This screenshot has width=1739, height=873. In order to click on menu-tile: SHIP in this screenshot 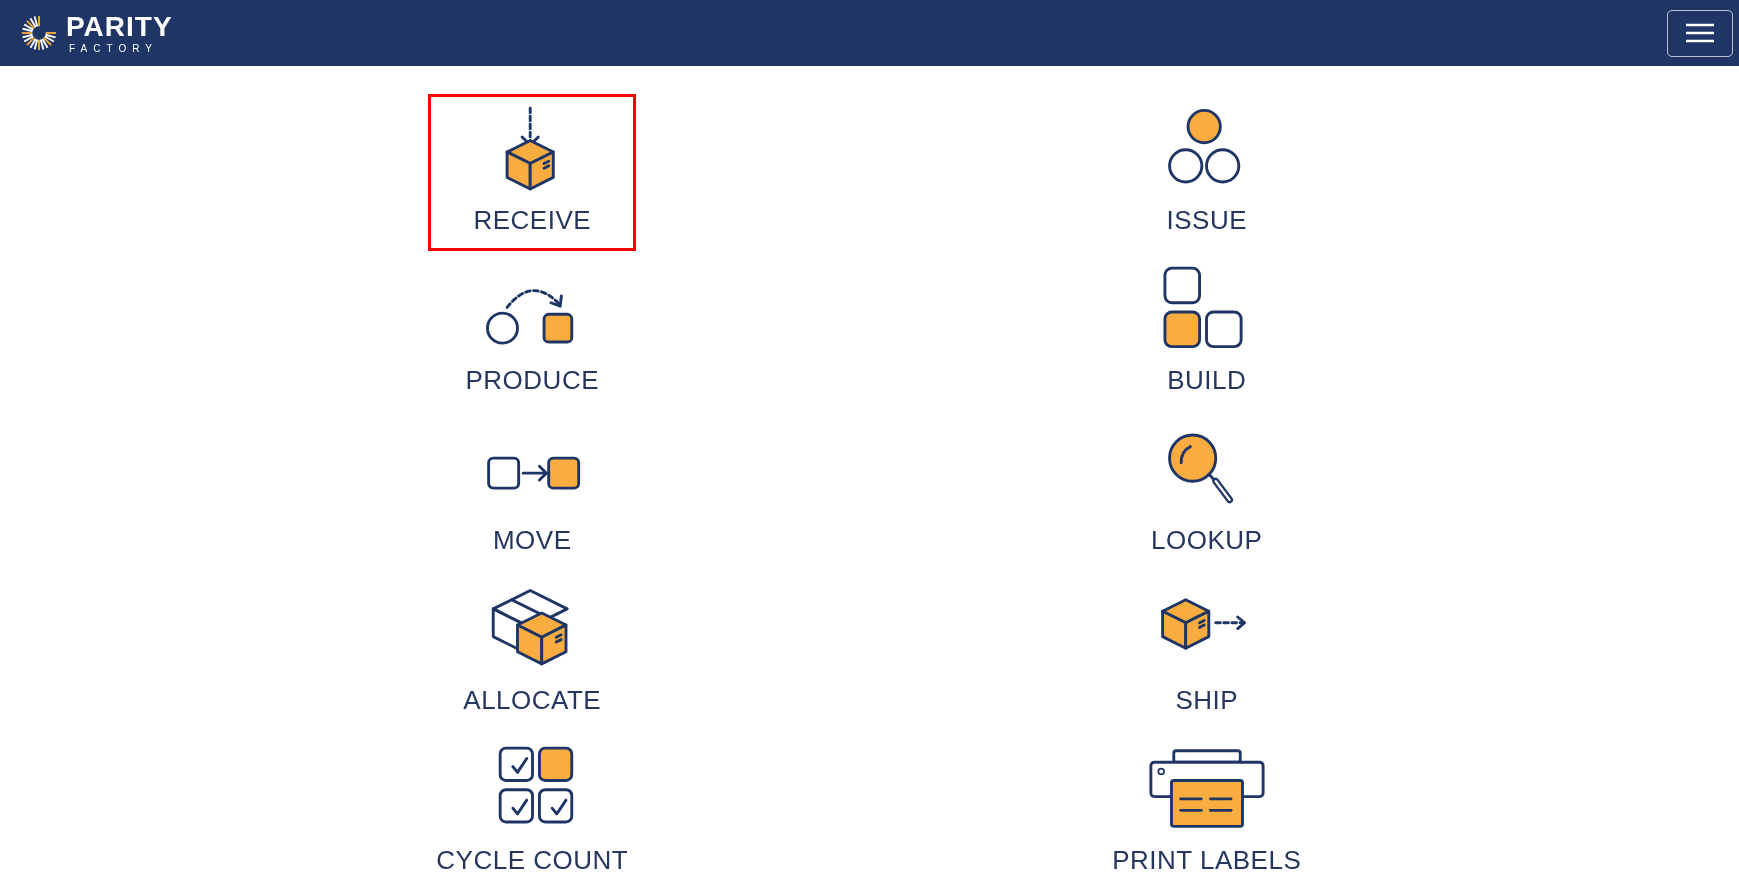, I will do `click(1206, 652)`.